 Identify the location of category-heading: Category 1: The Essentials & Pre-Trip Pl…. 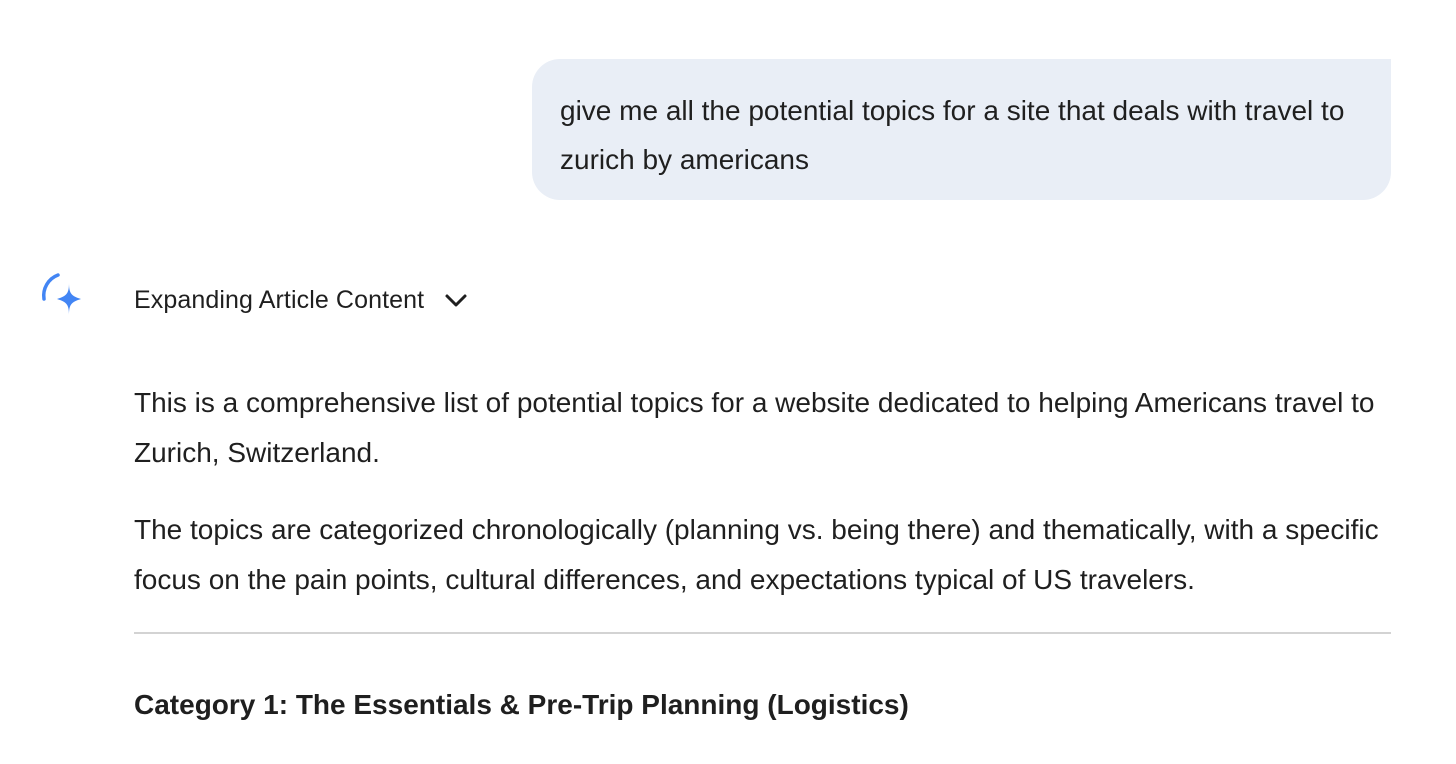
(521, 704).